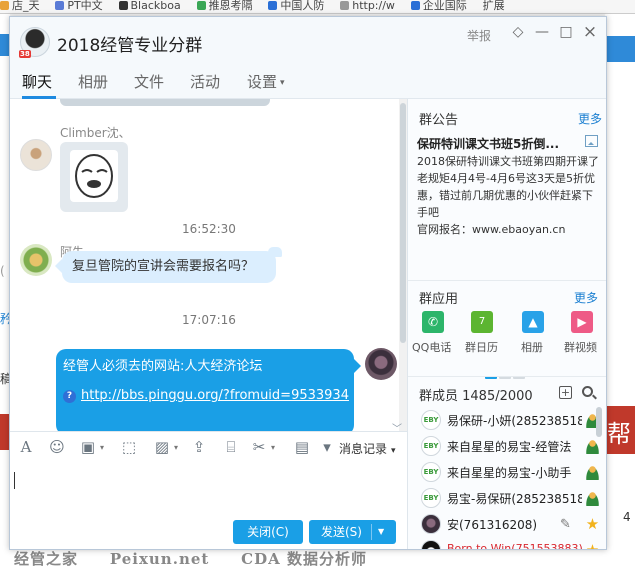 The image size is (635, 566). I want to click on member-row: 安(761316208) ✎ ★, so click(503, 524).